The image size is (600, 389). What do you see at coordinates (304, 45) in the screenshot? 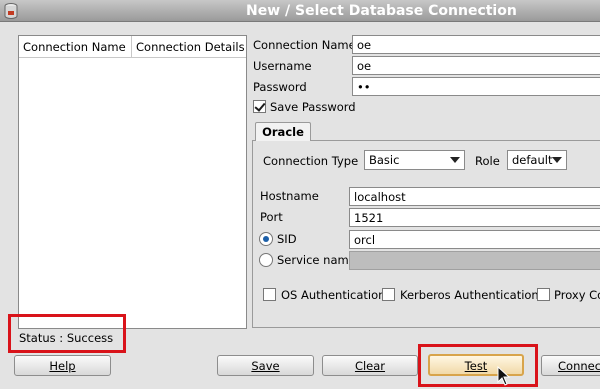
I see `connection-name-label: Connection Name` at bounding box center [304, 45].